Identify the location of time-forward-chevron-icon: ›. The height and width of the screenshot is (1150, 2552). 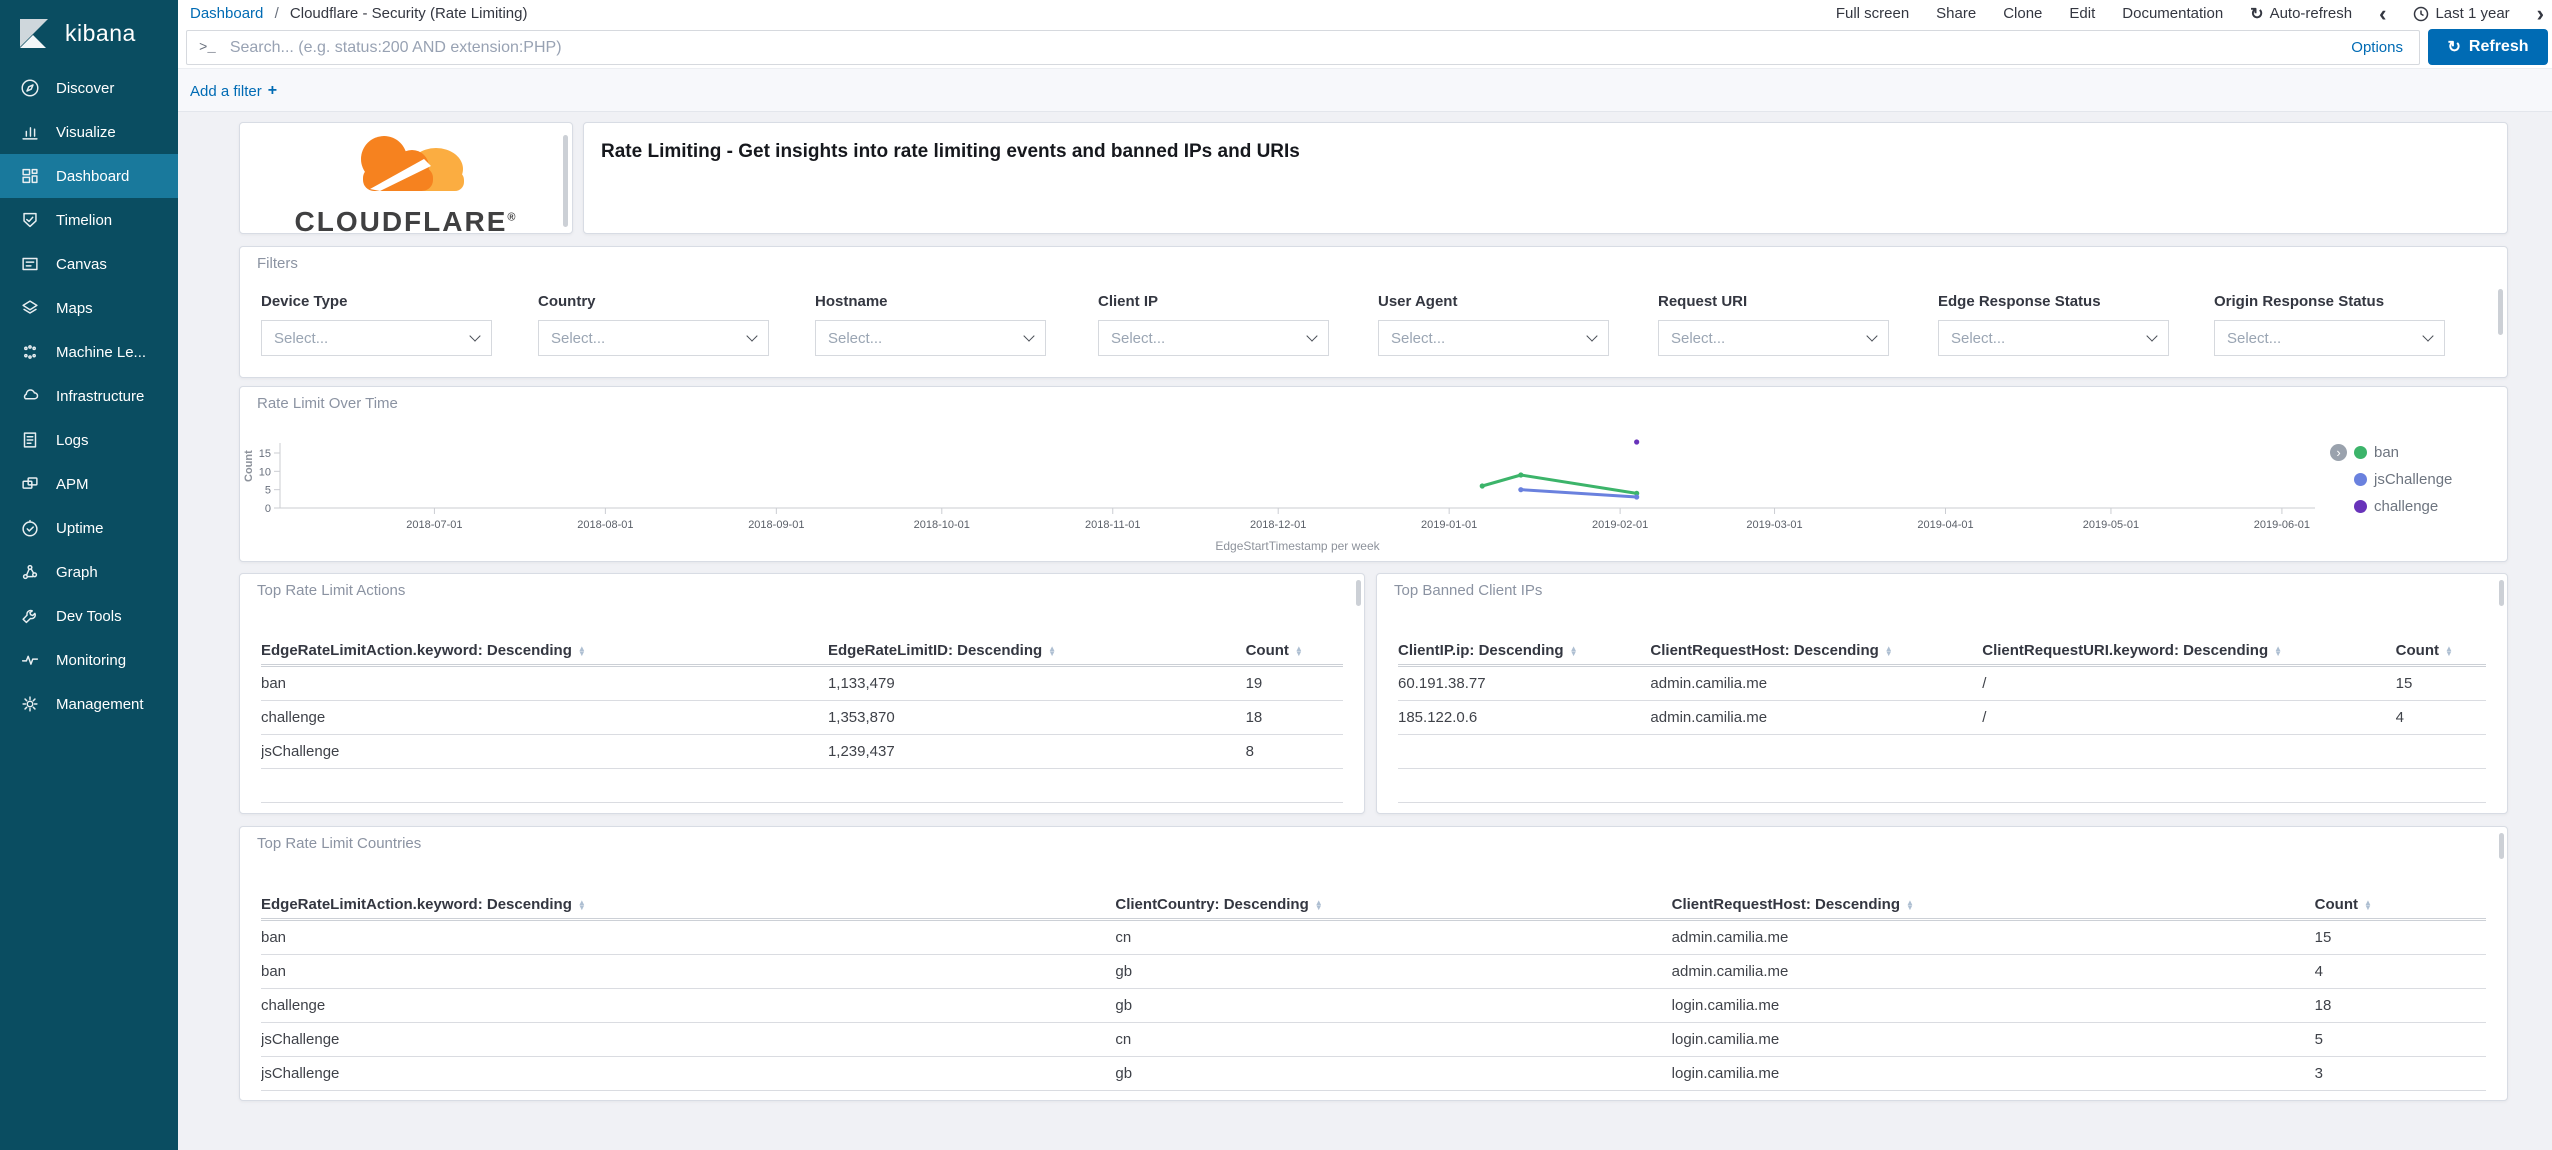
(2540, 13).